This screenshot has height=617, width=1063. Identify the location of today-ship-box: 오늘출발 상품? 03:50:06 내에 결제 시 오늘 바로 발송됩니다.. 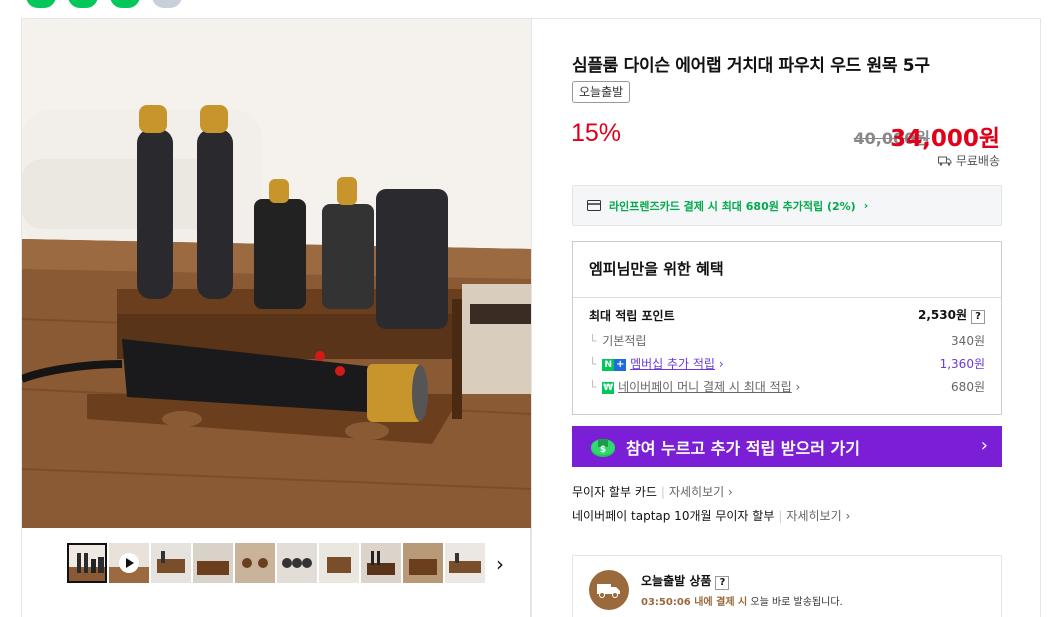
(787, 586).